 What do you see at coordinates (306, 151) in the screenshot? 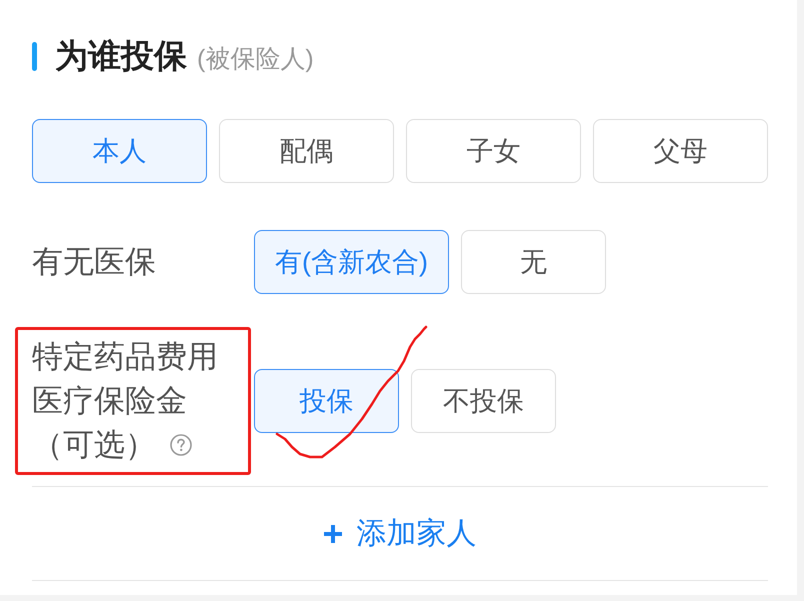
I see `option-button: 配偶` at bounding box center [306, 151].